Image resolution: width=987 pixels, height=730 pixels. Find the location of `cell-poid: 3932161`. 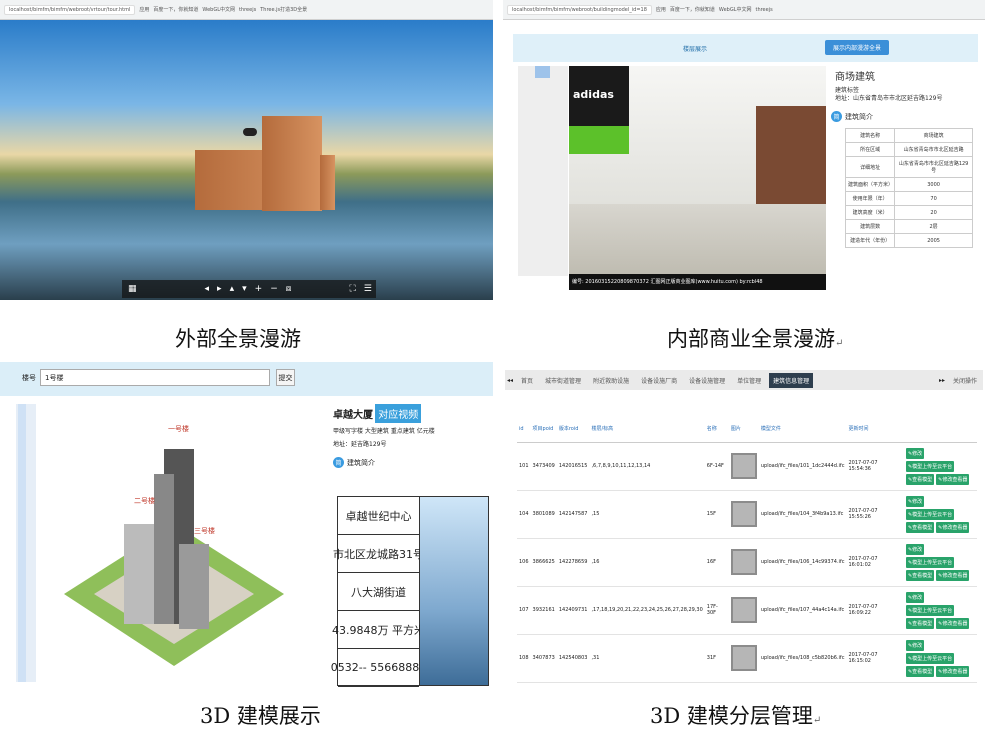

cell-poid: 3932161 is located at coordinates (543, 610).